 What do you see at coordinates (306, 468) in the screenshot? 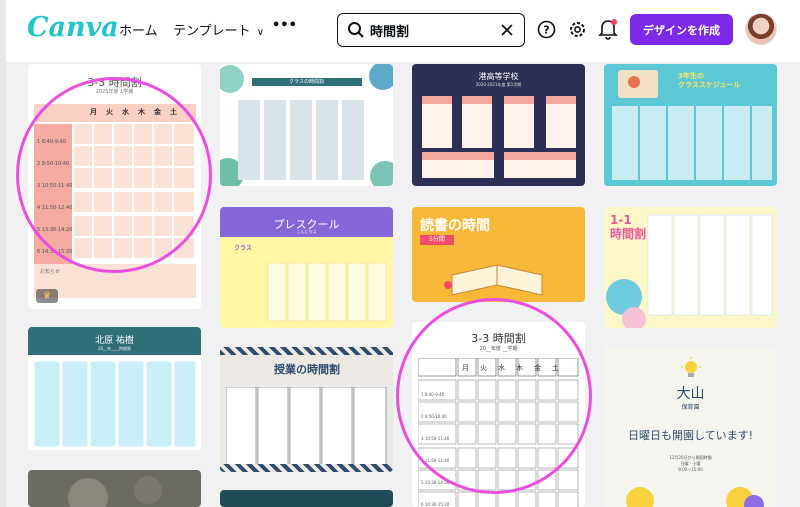
I see `stripe-bottom` at bounding box center [306, 468].